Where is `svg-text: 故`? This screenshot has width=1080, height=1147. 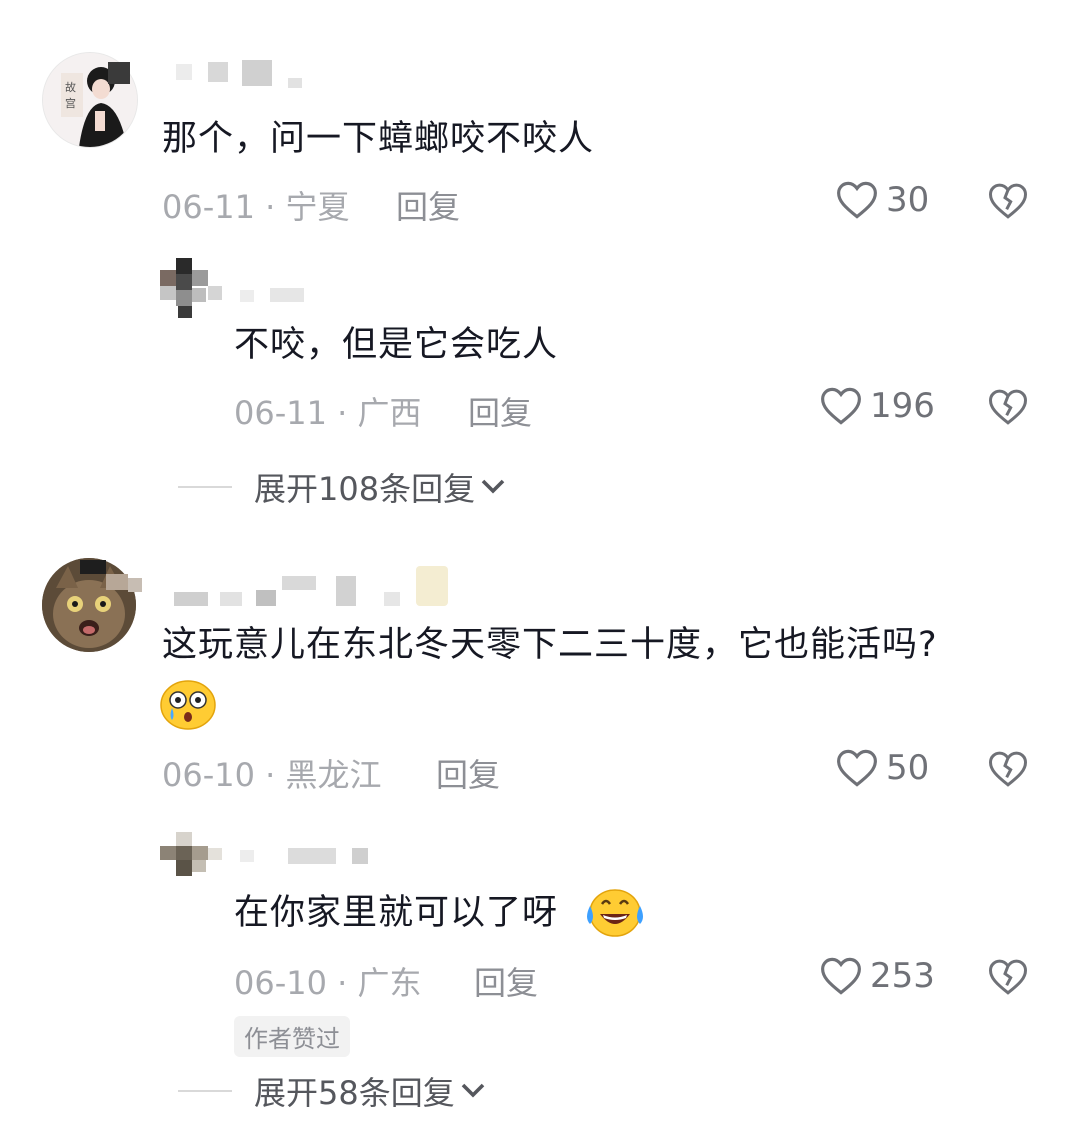
svg-text: 故 is located at coordinates (70, 87).